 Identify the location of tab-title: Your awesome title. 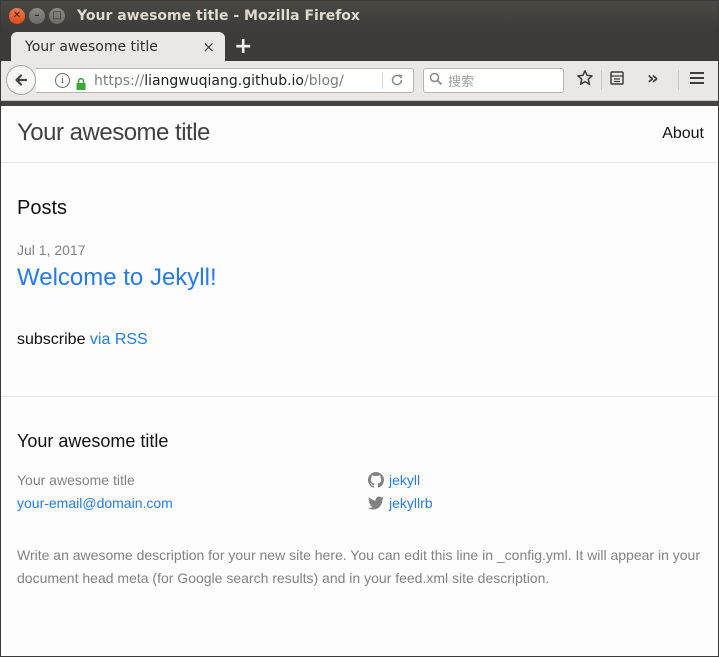
(91, 46).